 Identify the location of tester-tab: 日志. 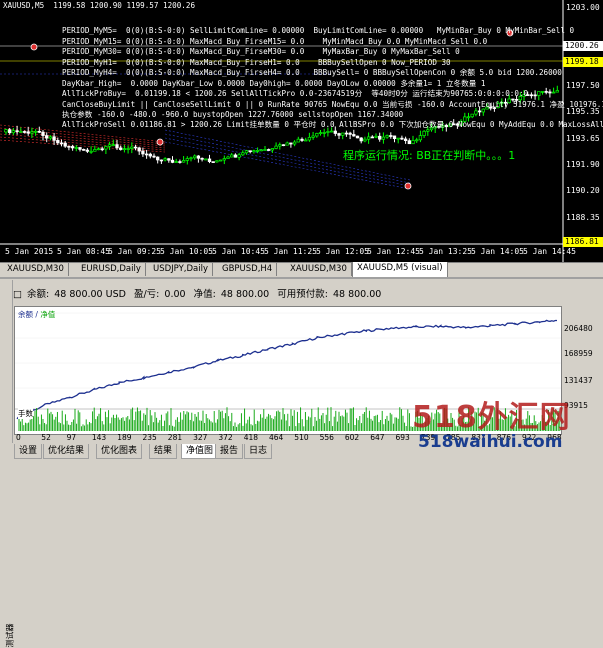
(258, 451).